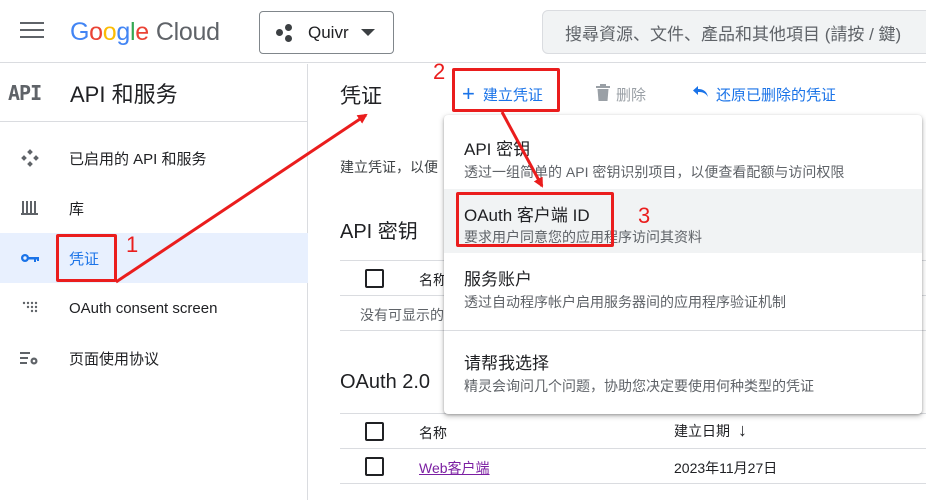 The height and width of the screenshot is (500, 926). Describe the element at coordinates (625, 302) in the screenshot. I see `menu-item-desc: 透过自动程序帐户启用服务器间的应用程序验证机制` at that location.